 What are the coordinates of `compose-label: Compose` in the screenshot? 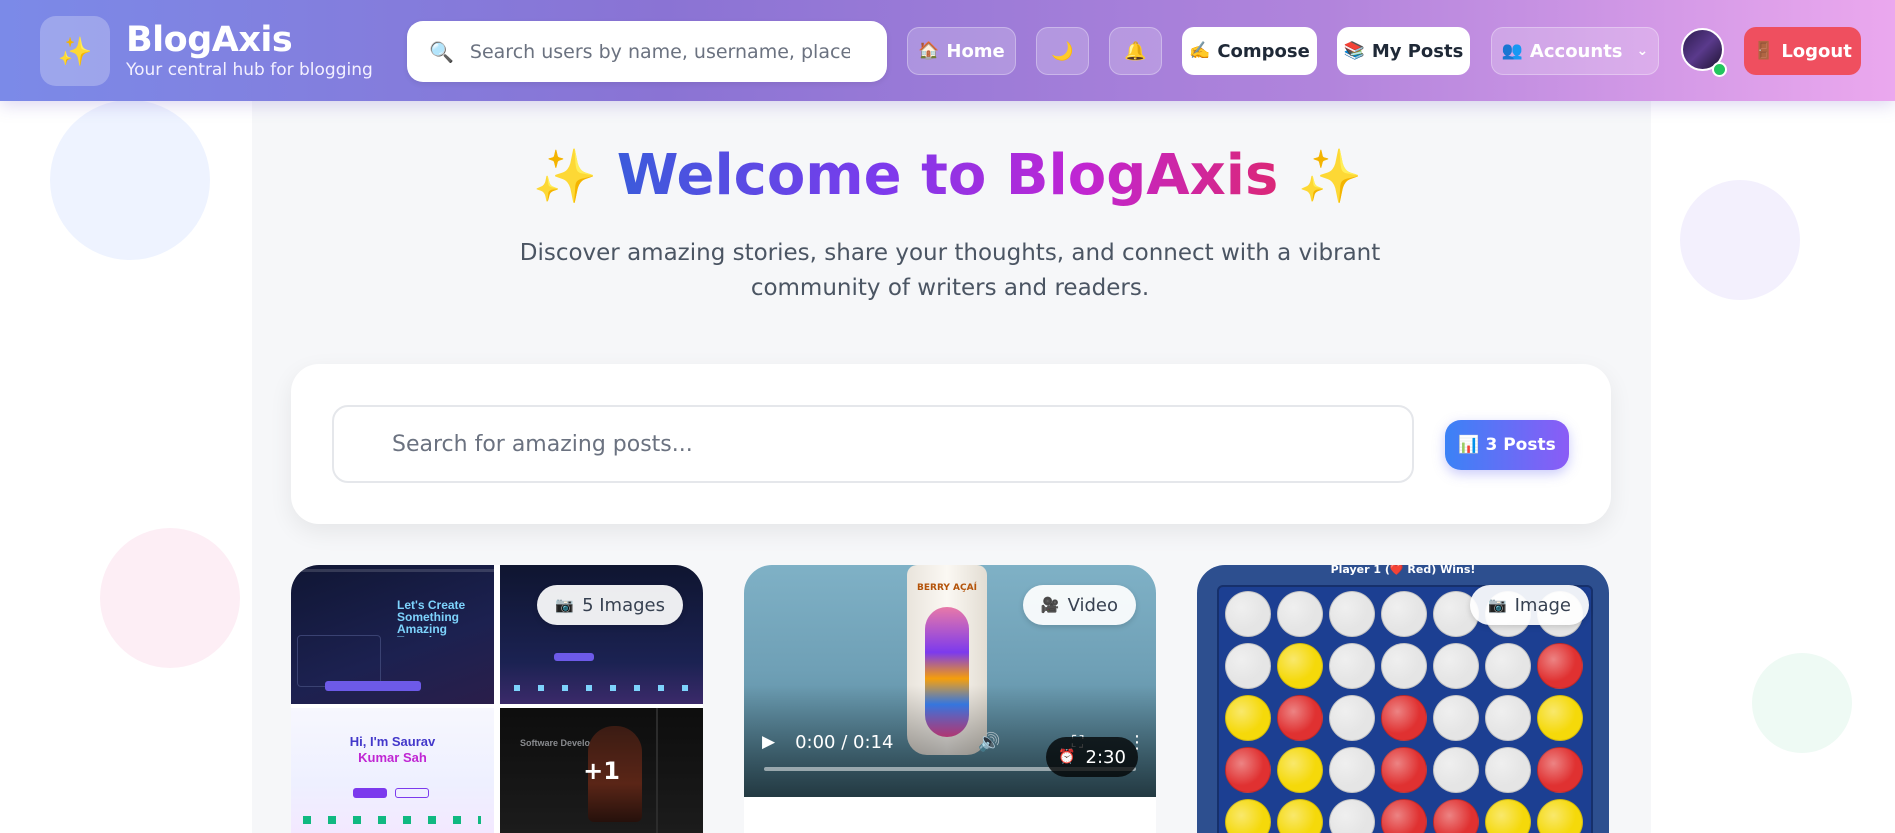 It's located at (1263, 51).